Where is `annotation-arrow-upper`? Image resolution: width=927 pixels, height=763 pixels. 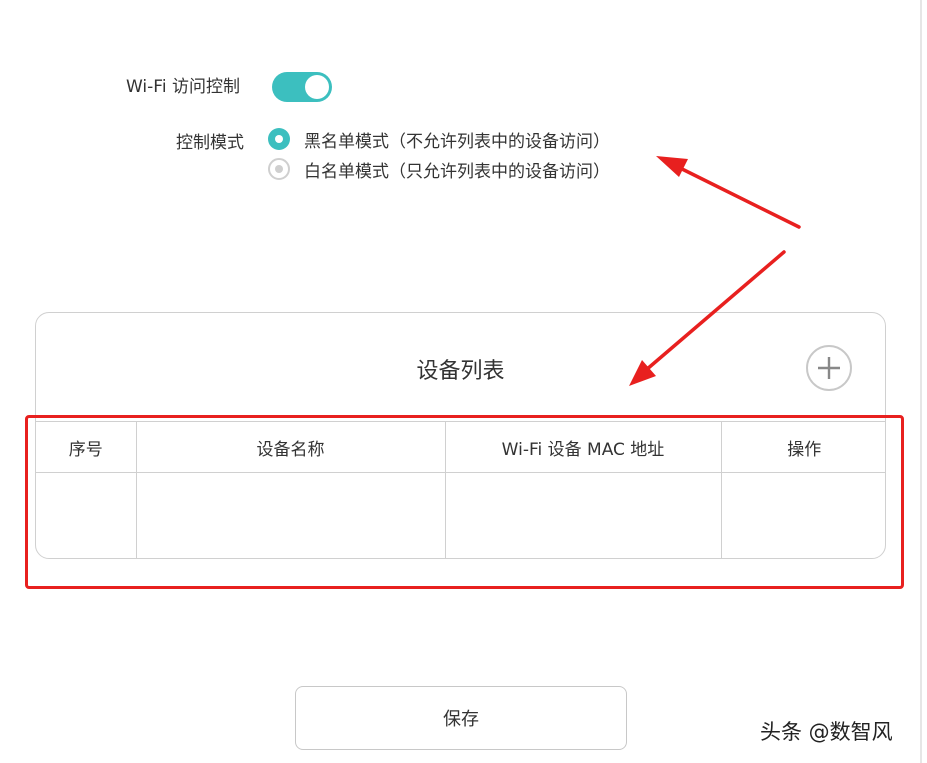 annotation-arrow-upper is located at coordinates (728, 192).